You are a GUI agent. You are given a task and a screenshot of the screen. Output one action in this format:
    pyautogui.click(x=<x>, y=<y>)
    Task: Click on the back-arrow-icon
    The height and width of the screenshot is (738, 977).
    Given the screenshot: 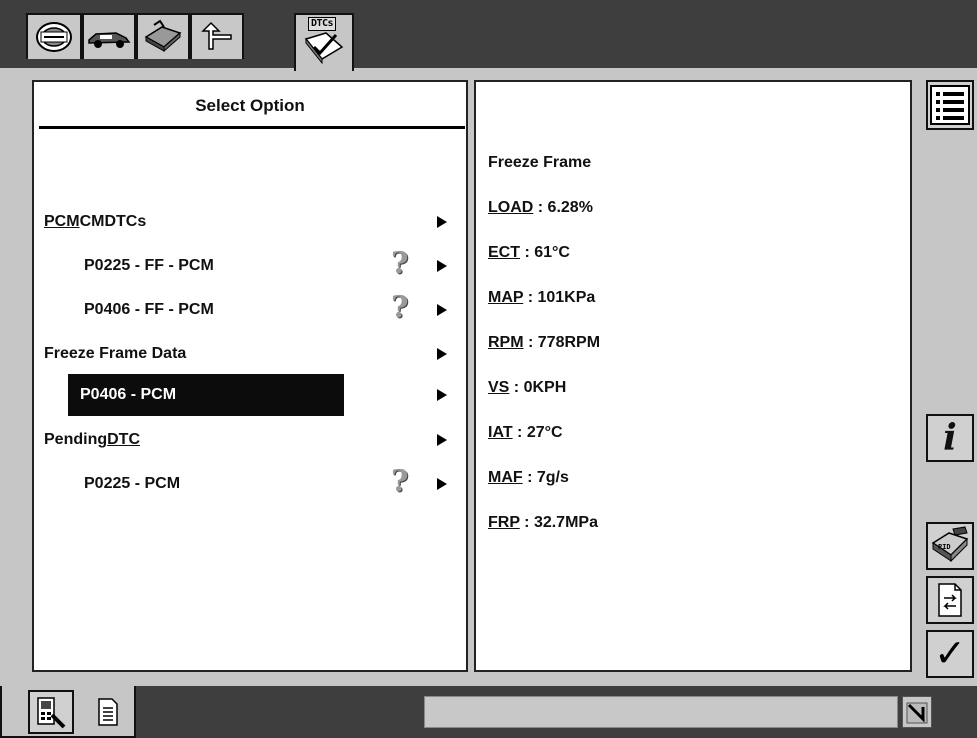 What is the action you would take?
    pyautogui.click(x=216, y=35)
    